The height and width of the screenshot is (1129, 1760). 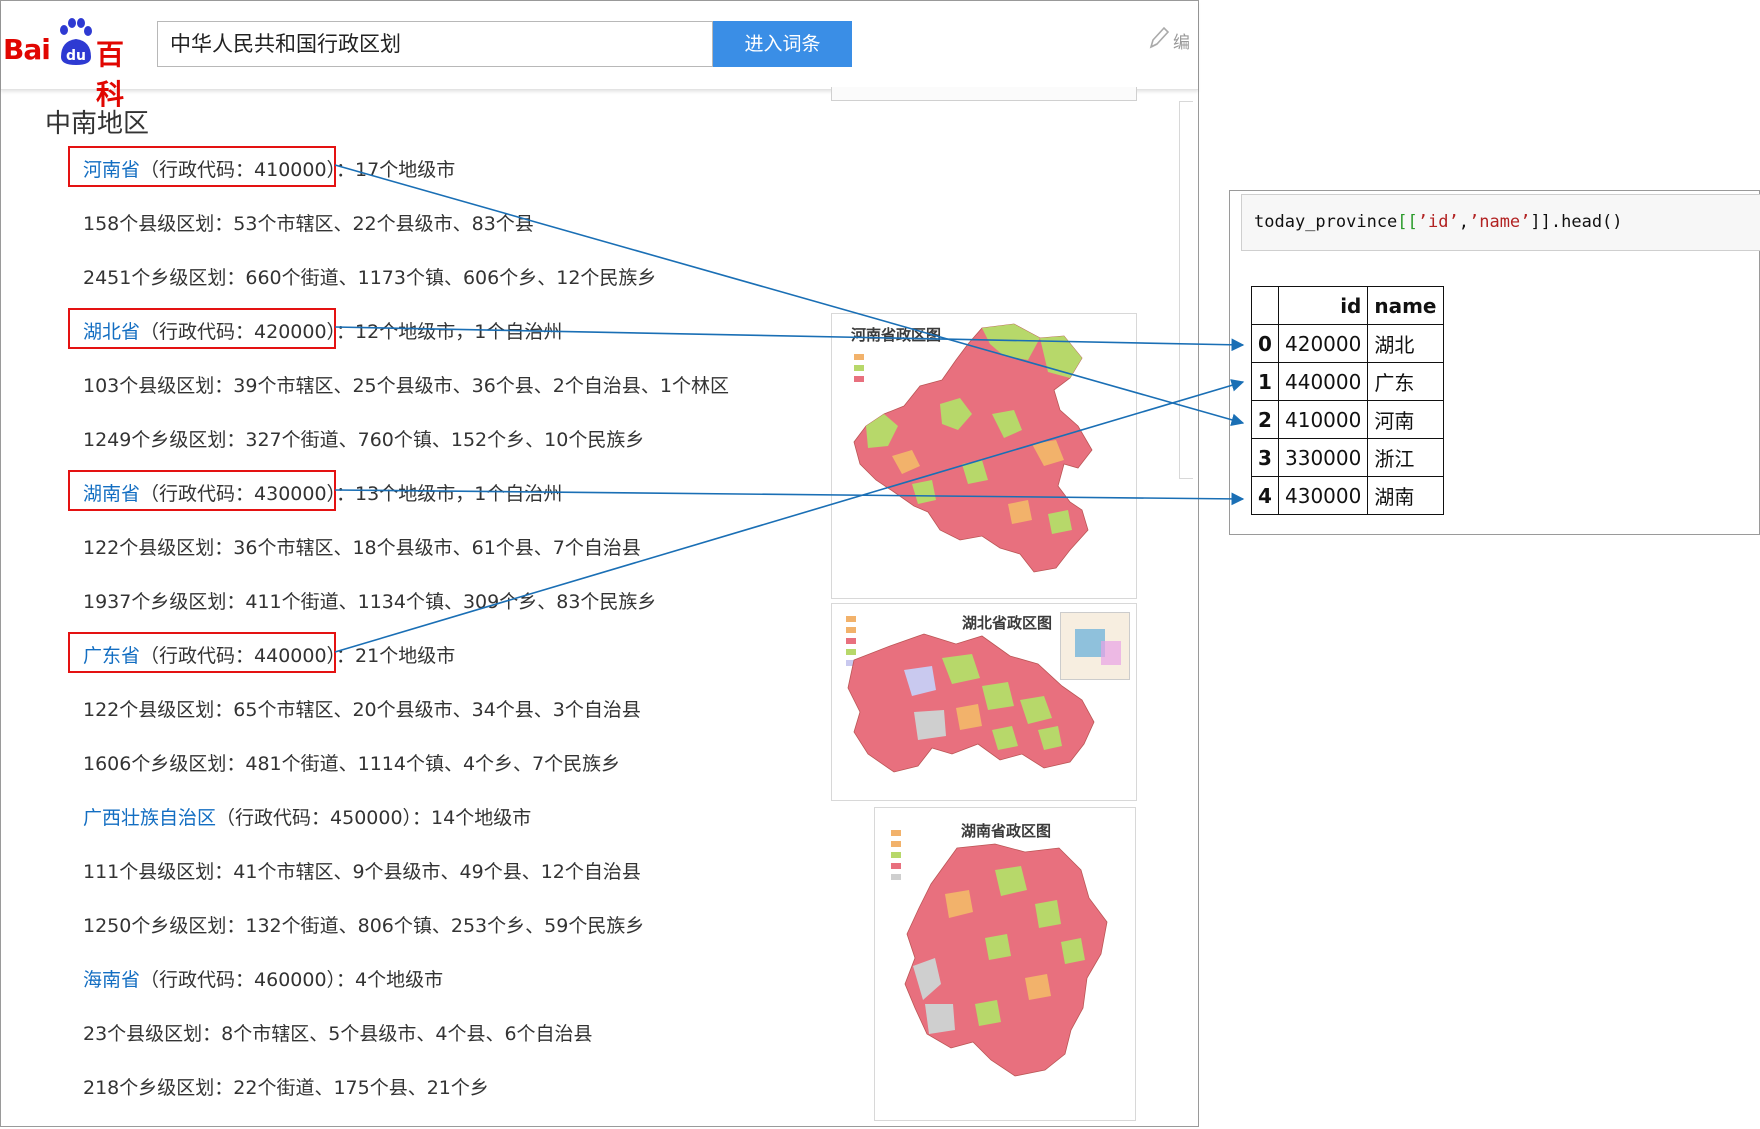 I want to click on code-string-name: ’name’, so click(x=1499, y=222).